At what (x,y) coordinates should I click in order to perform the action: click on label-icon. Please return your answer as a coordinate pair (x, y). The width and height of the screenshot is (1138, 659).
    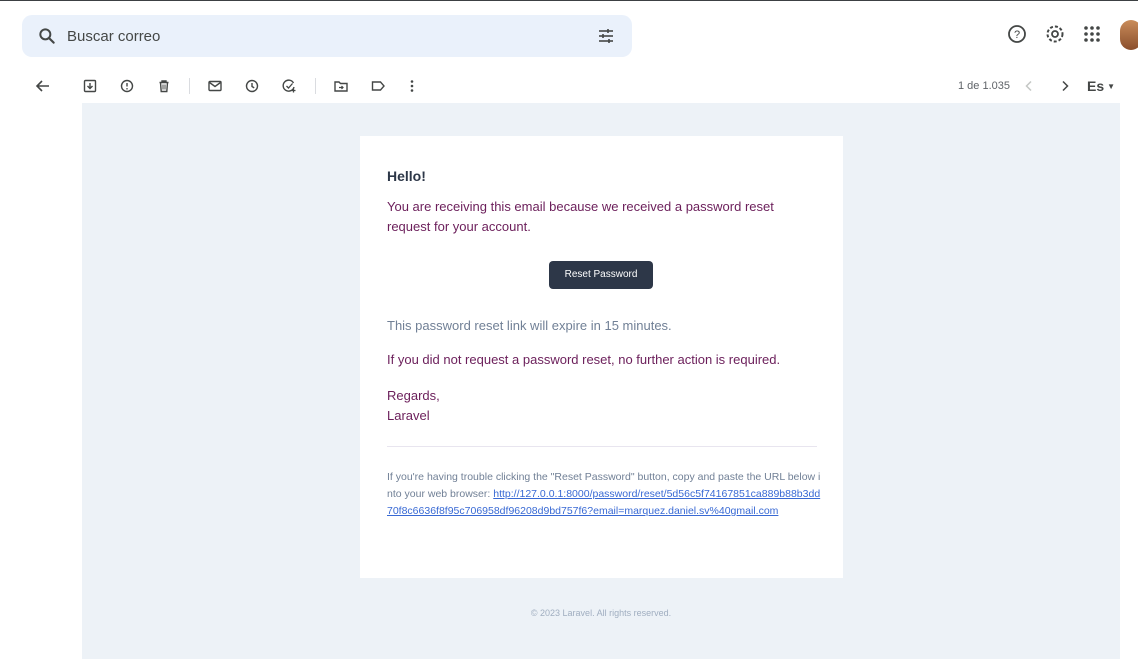
    Looking at the image, I should click on (378, 86).